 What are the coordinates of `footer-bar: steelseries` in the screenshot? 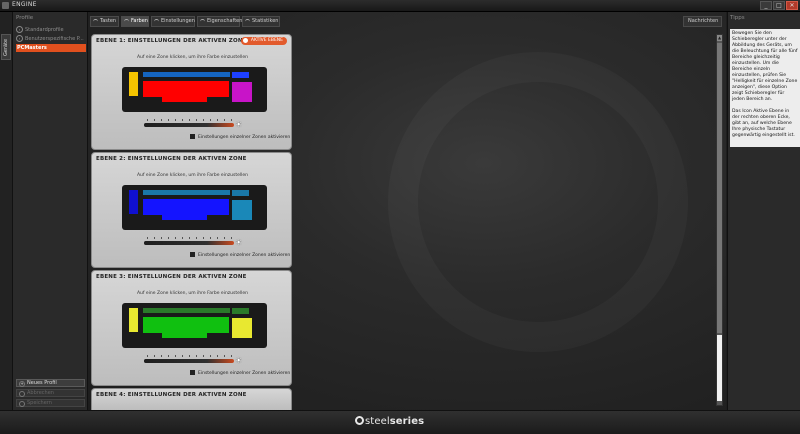 It's located at (400, 422).